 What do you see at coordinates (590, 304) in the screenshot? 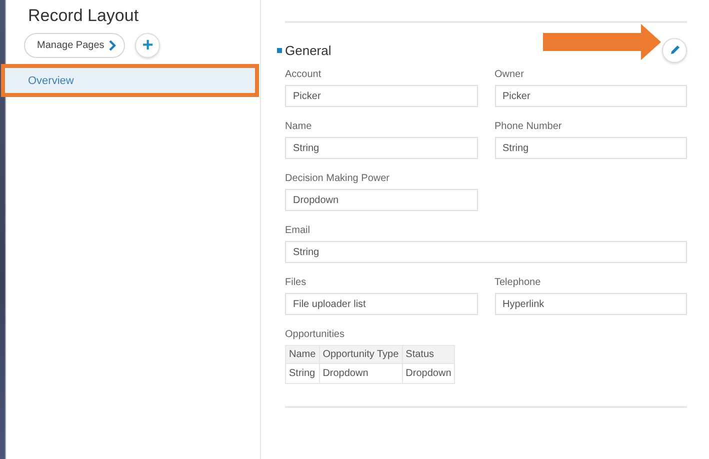
I see `input-field: Hyperlink` at bounding box center [590, 304].